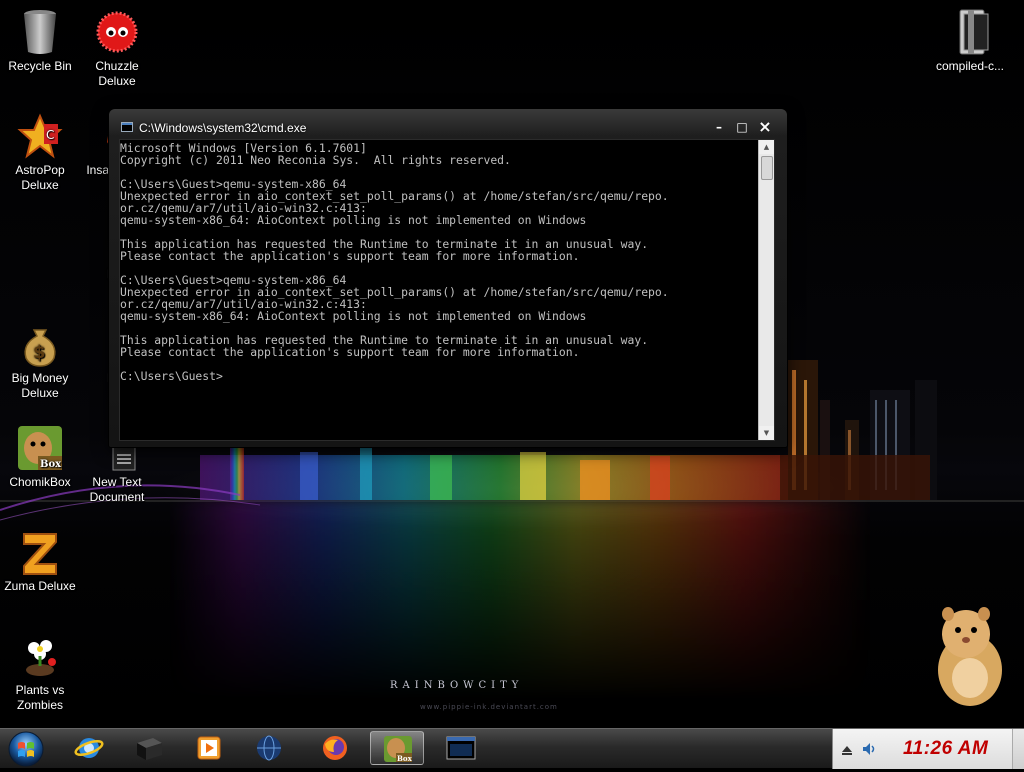  Describe the element at coordinates (945, 749) in the screenshot. I see `taskbar-clock: 11:26 AM` at that location.